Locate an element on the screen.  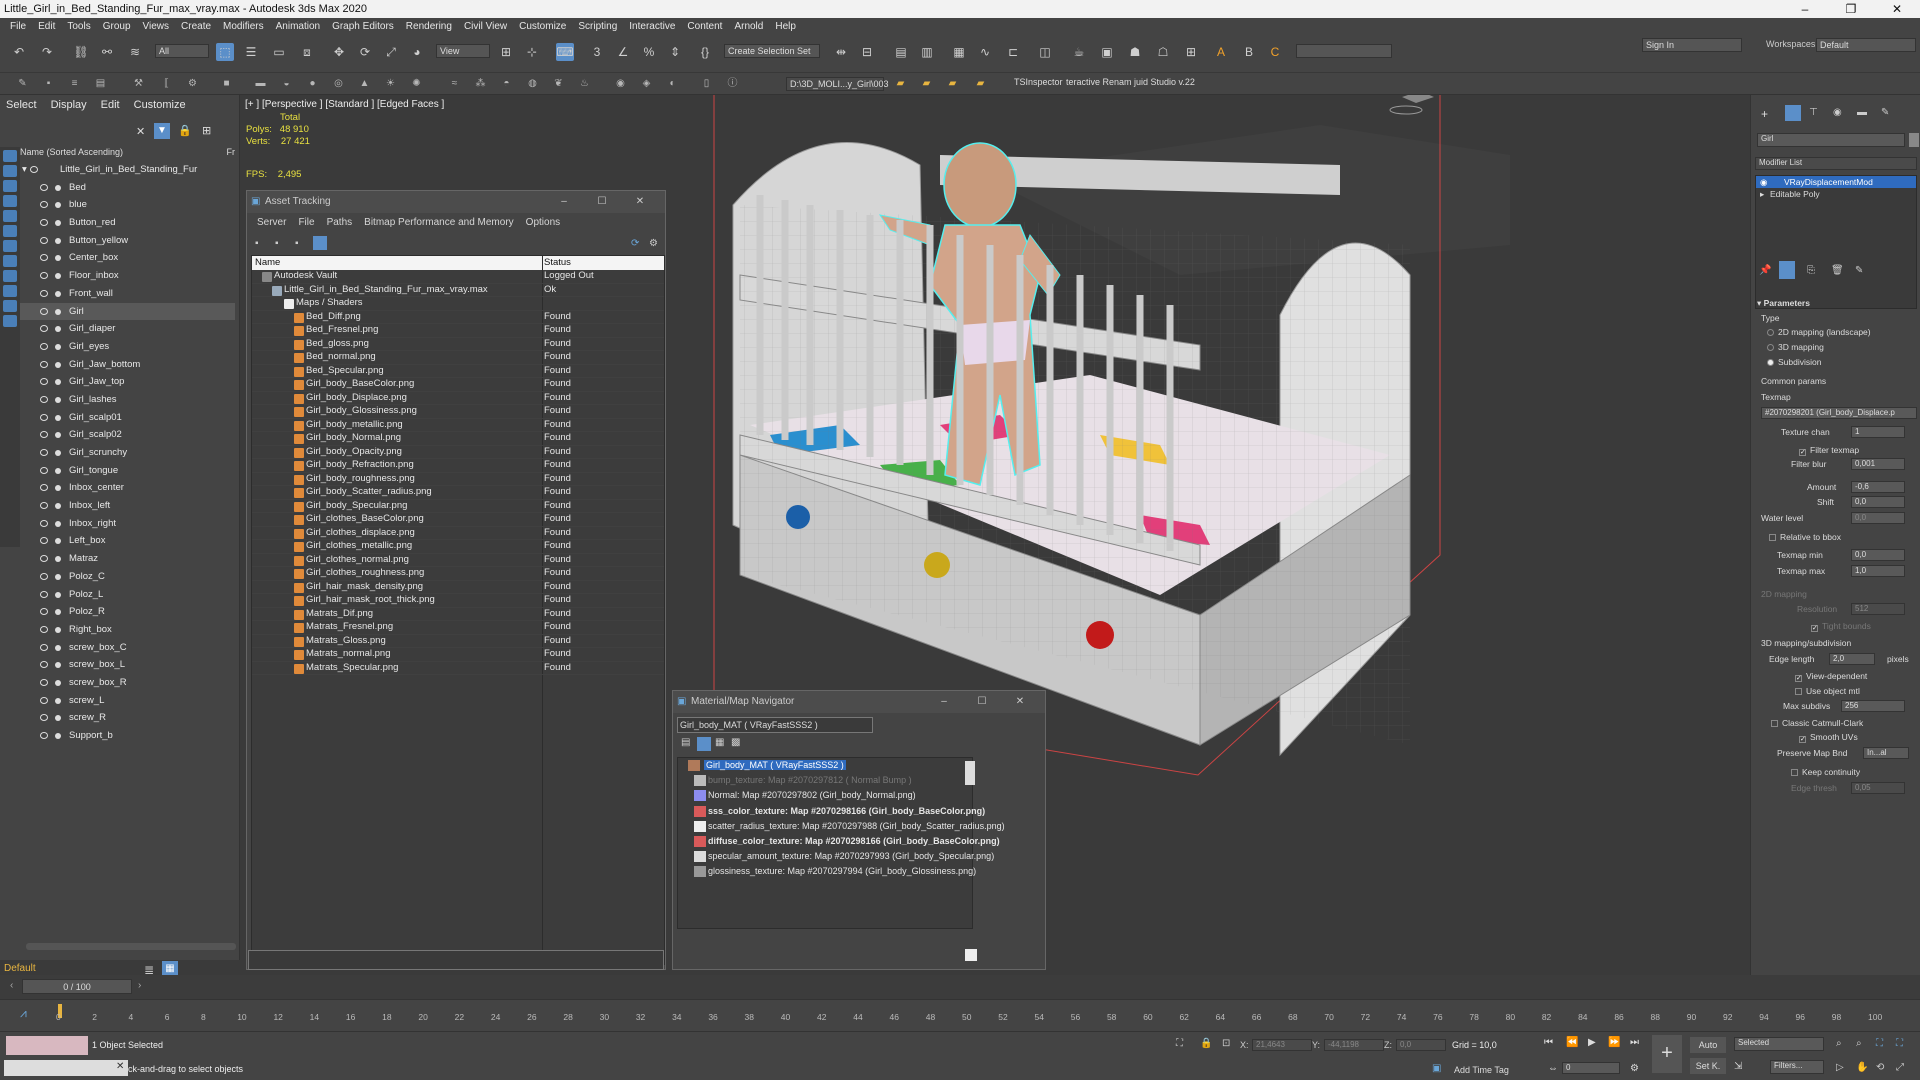
asset-map-row: Girl_body_metallic.png Found is located at coordinates (458, 425).